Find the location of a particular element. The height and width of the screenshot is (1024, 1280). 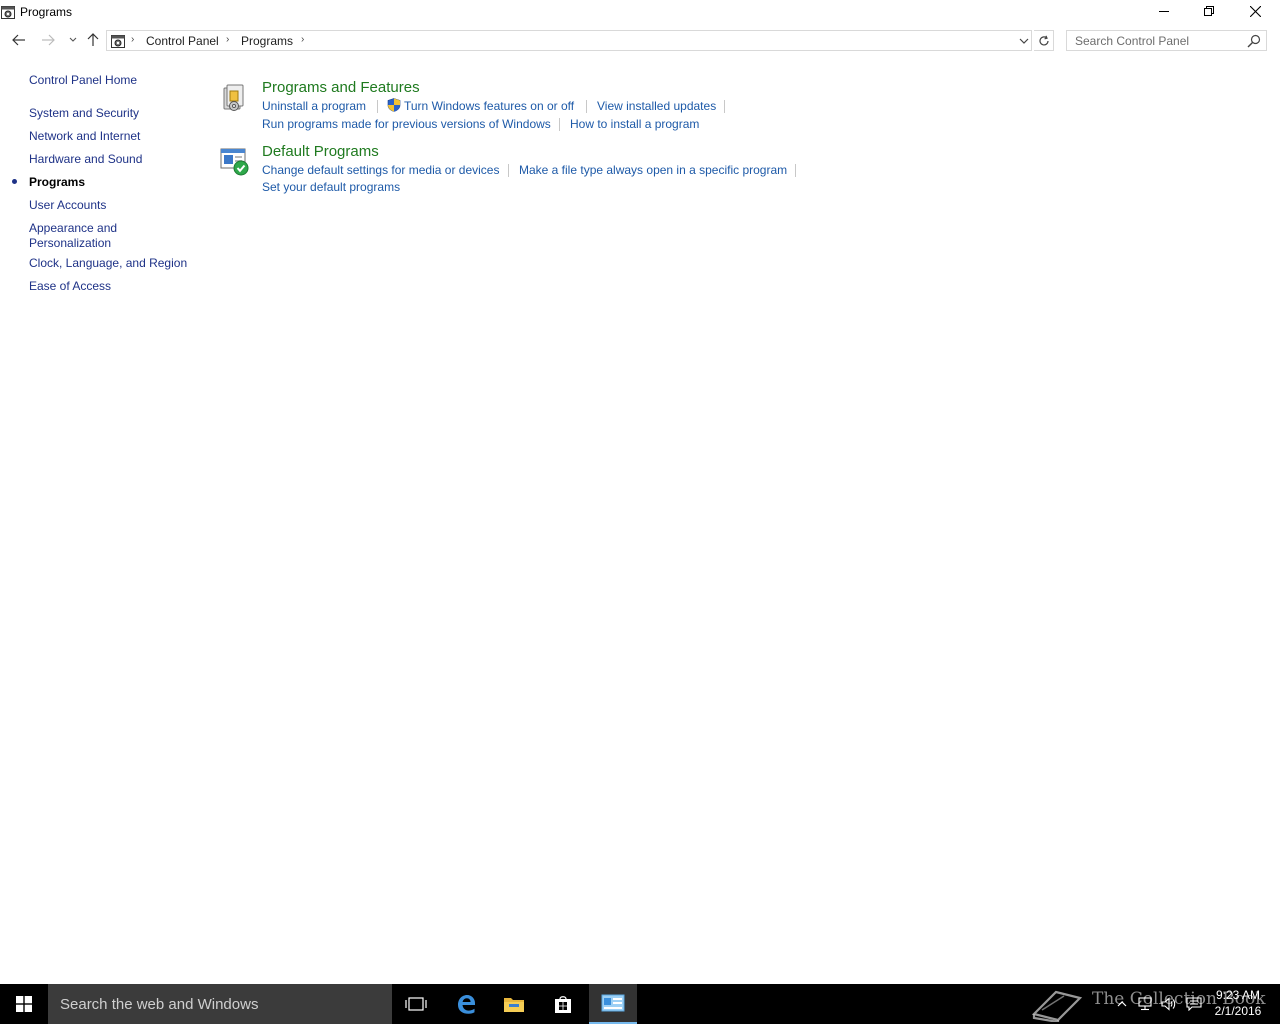

up-arrow-icon is located at coordinates (93, 39).